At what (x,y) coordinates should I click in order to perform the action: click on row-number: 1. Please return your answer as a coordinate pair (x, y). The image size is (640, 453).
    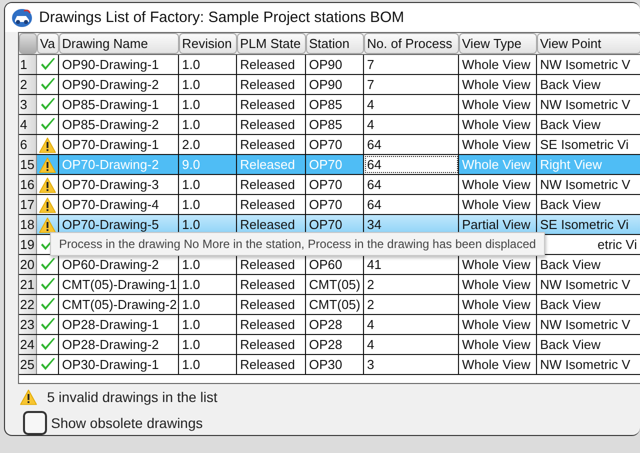
    Looking at the image, I should click on (28, 64).